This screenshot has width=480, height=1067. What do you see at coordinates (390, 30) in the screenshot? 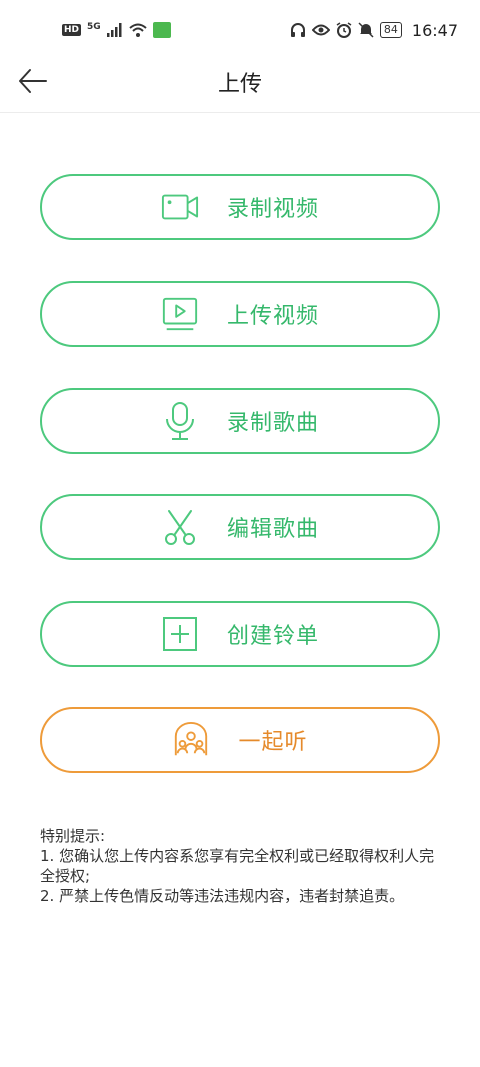
I see `battery-indicator: 84` at bounding box center [390, 30].